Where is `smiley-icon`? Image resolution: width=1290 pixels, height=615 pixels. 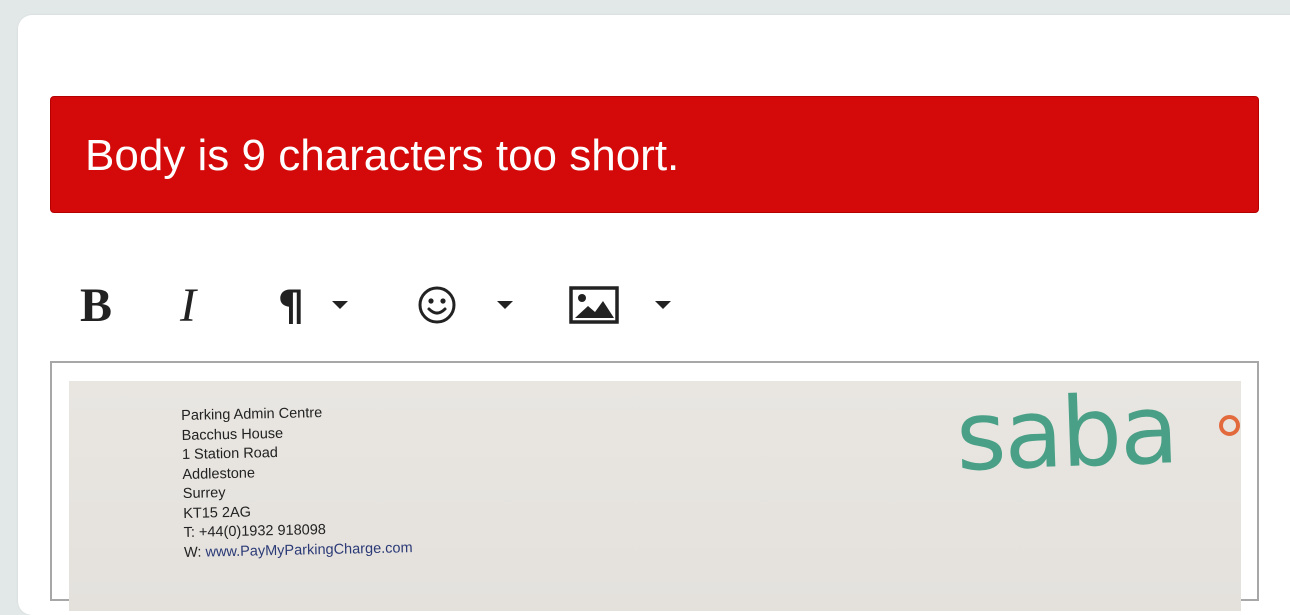
smiley-icon is located at coordinates (437, 305).